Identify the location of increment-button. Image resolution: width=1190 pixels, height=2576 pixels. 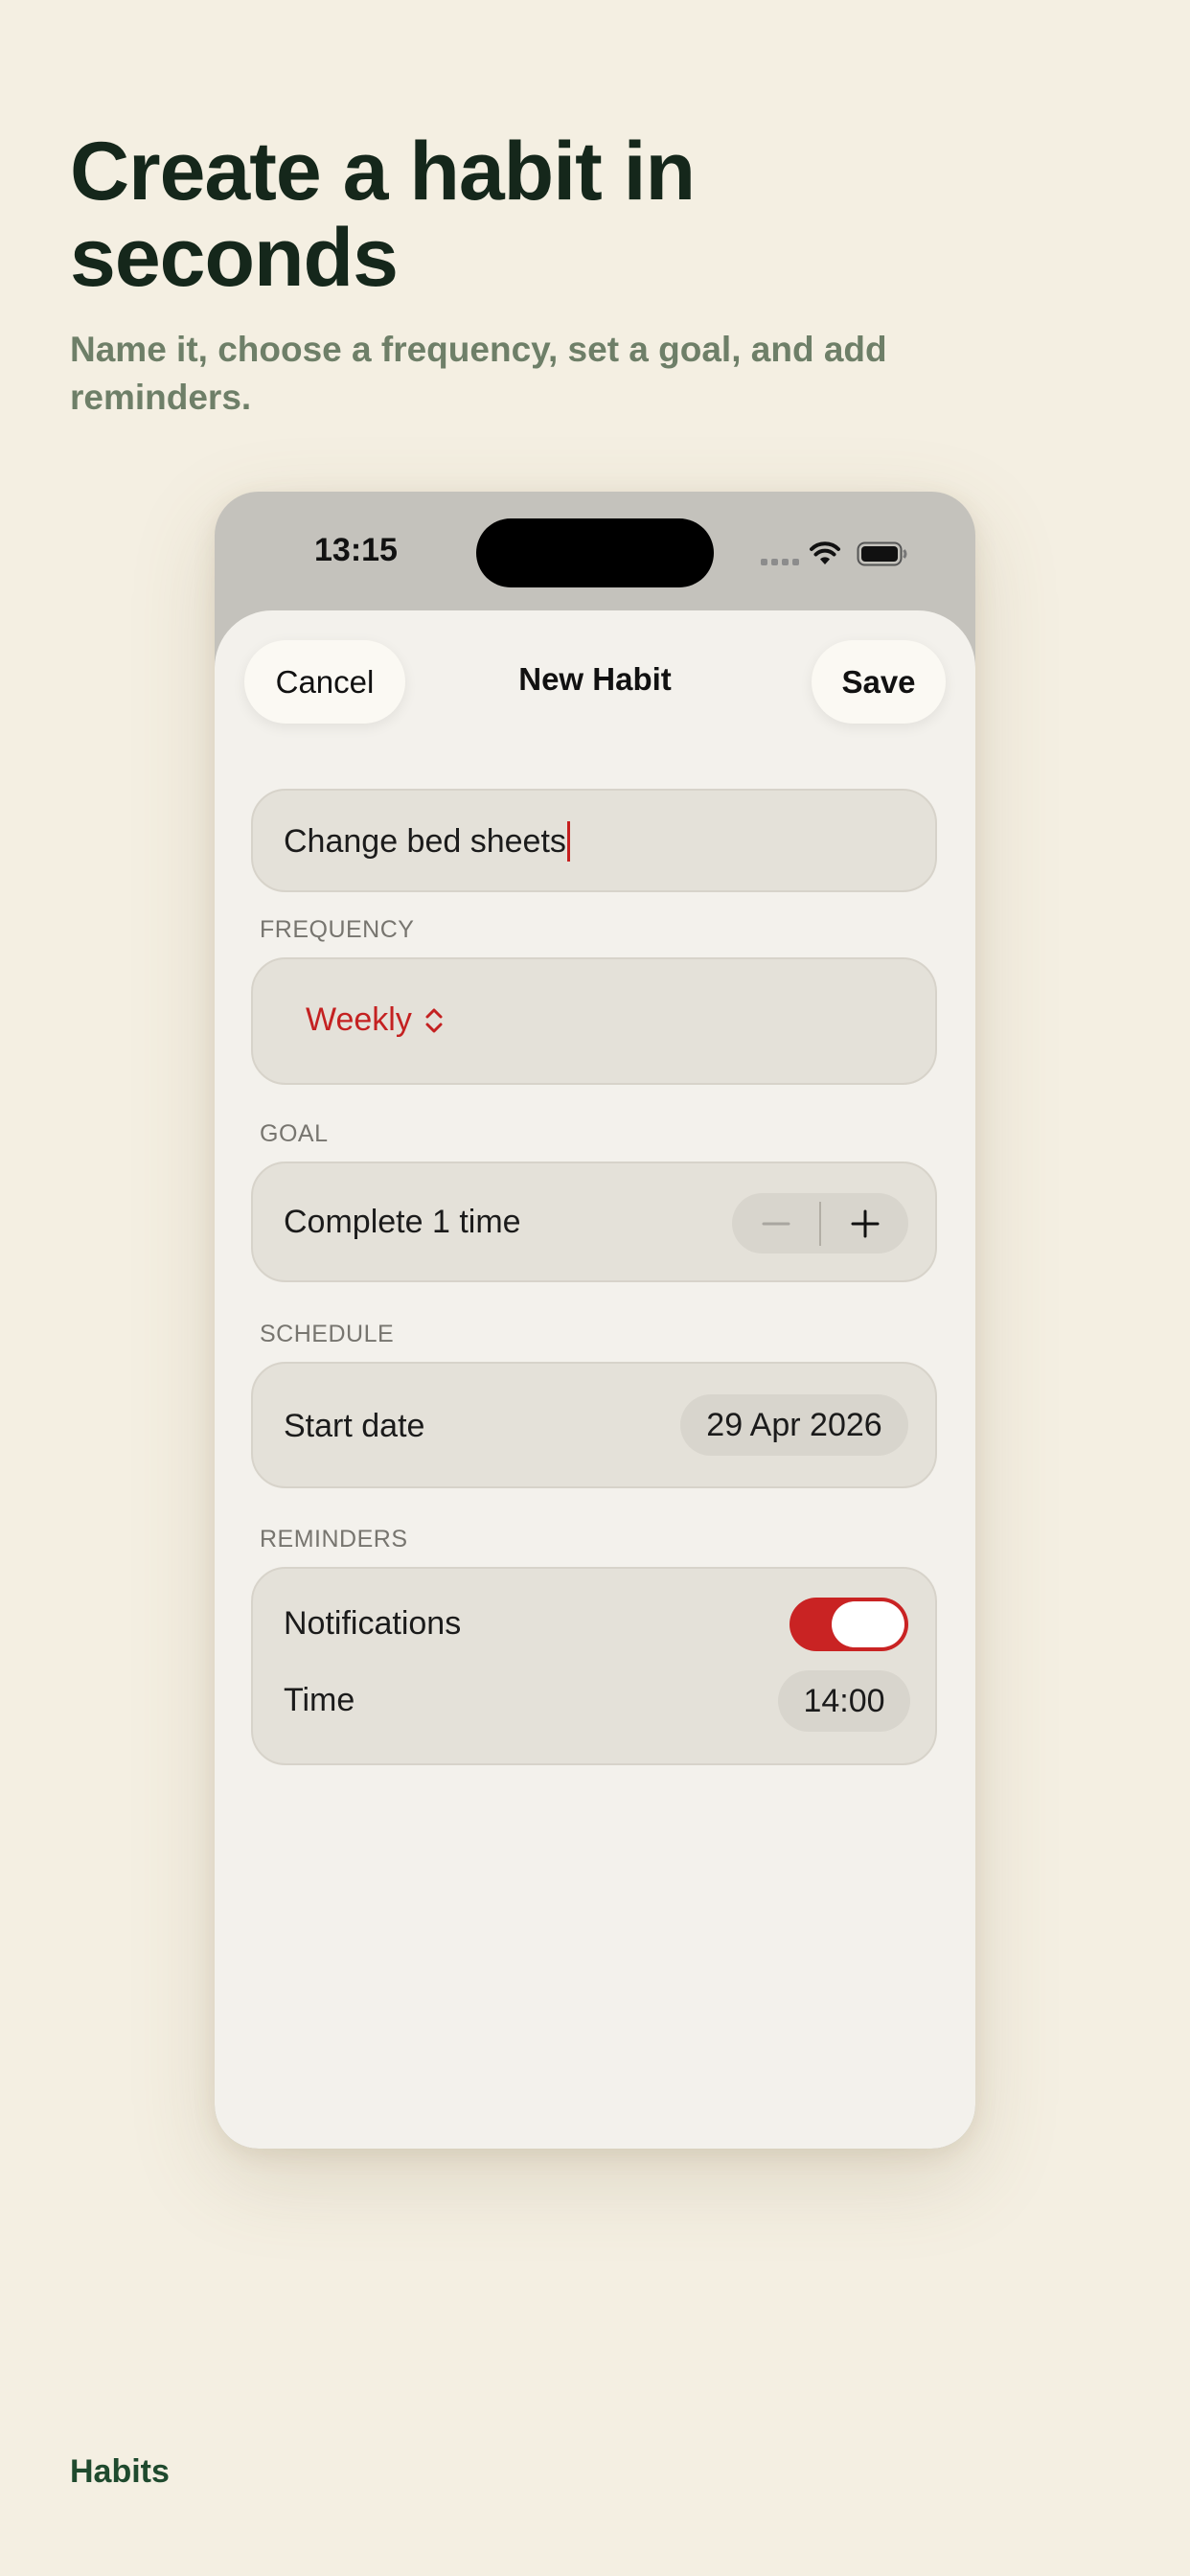
(865, 1223).